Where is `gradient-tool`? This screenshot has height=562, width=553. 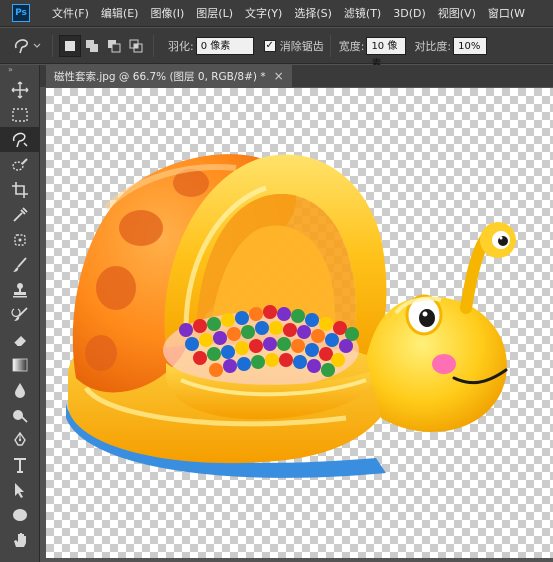
gradient-tool is located at coordinates (20, 364).